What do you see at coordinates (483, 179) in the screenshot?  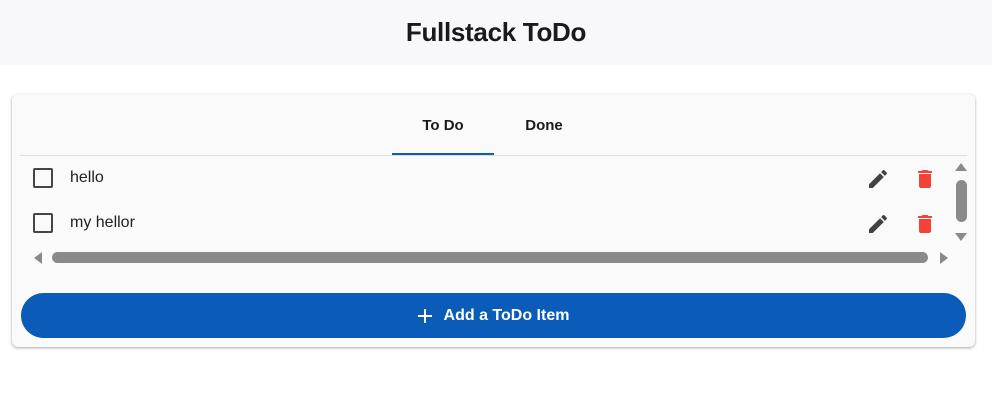 I see `list-item: hello` at bounding box center [483, 179].